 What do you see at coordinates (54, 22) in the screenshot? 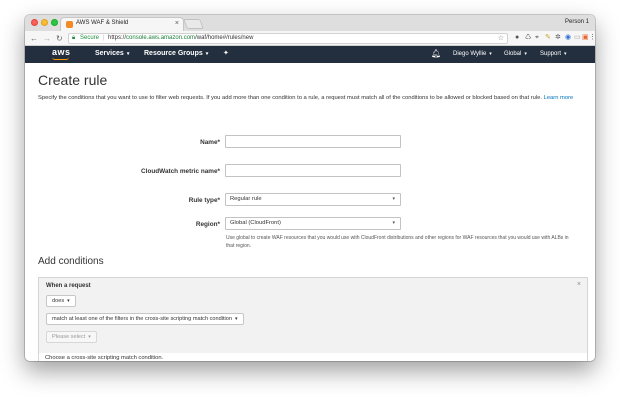
I see `window-maximize-button` at bounding box center [54, 22].